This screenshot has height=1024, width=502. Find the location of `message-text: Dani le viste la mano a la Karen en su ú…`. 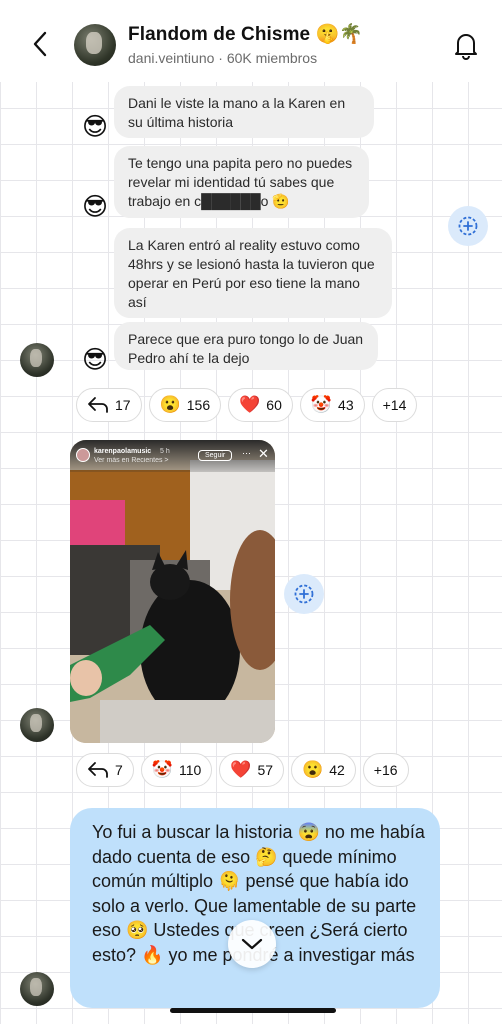

message-text: Dani le viste la mano a la Karen en su ú… is located at coordinates (237, 112).